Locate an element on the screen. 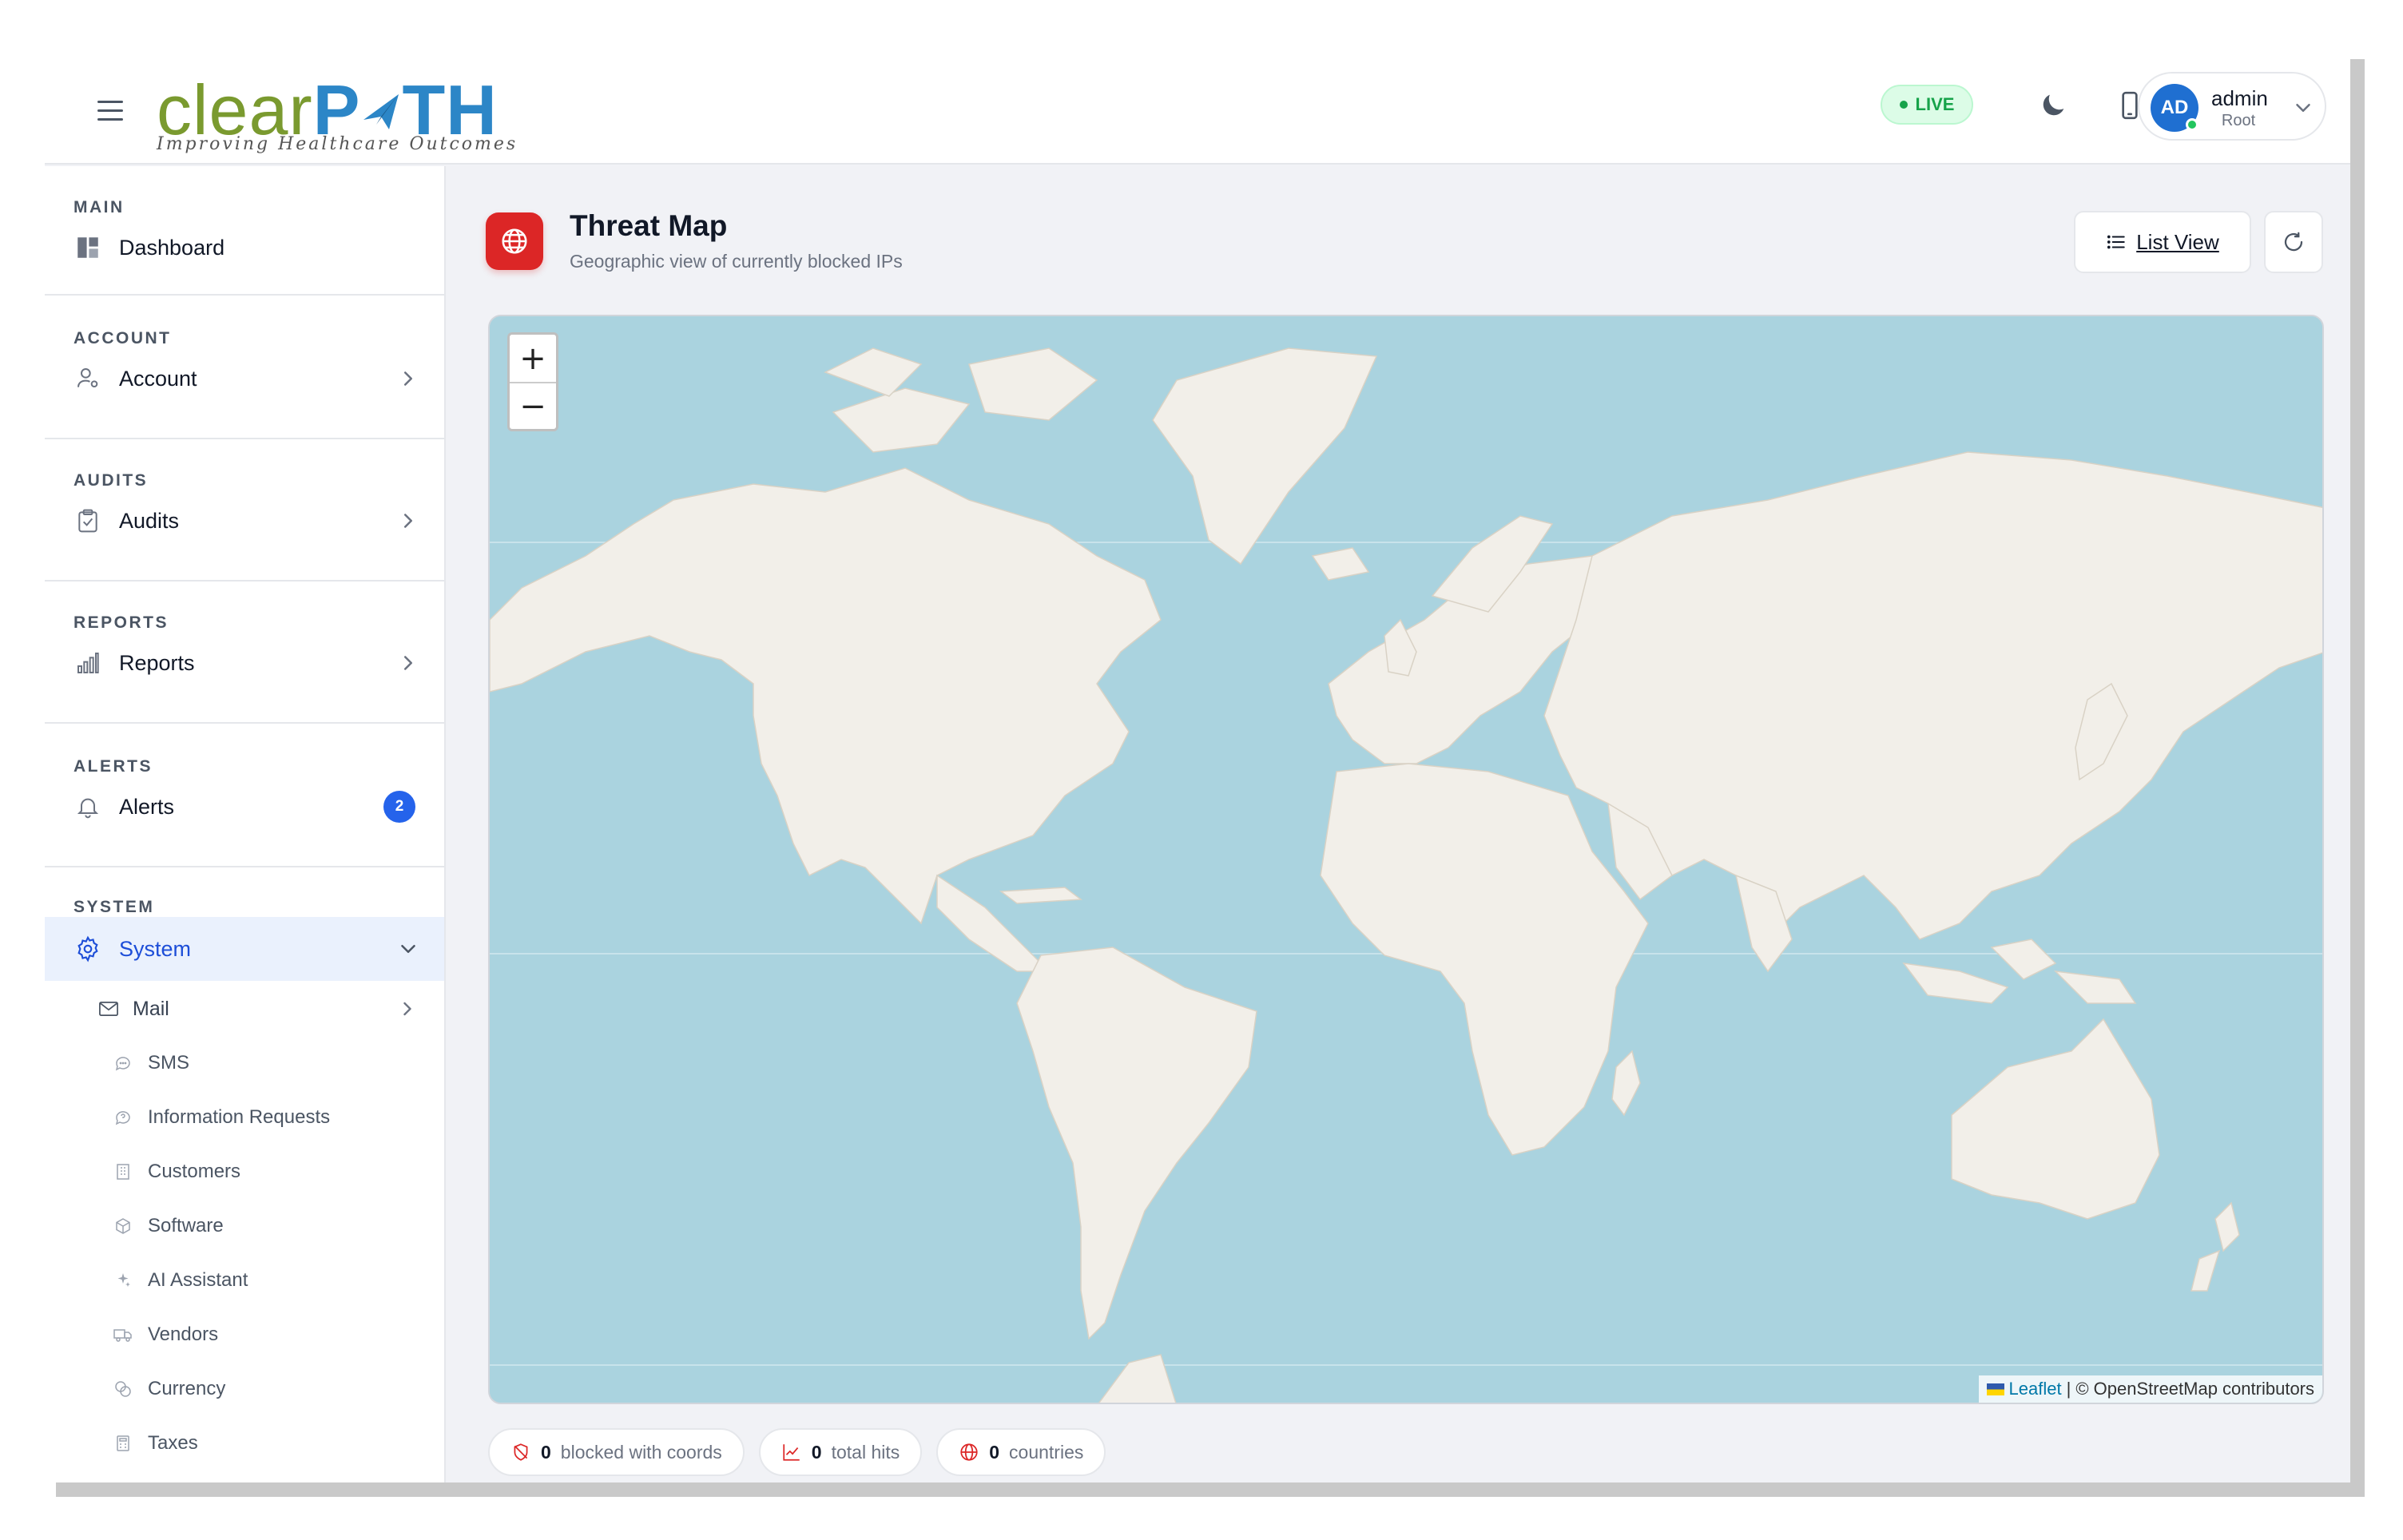  sidebar-item-reports: Reports is located at coordinates (244, 663).